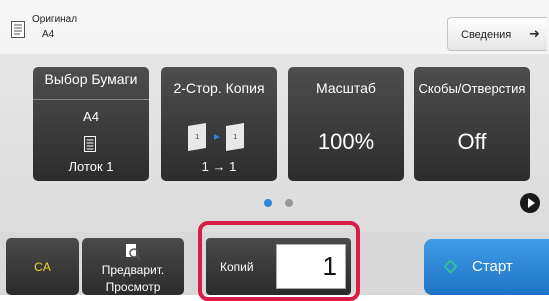  What do you see at coordinates (91, 99) in the screenshot?
I see `tile-divider` at bounding box center [91, 99].